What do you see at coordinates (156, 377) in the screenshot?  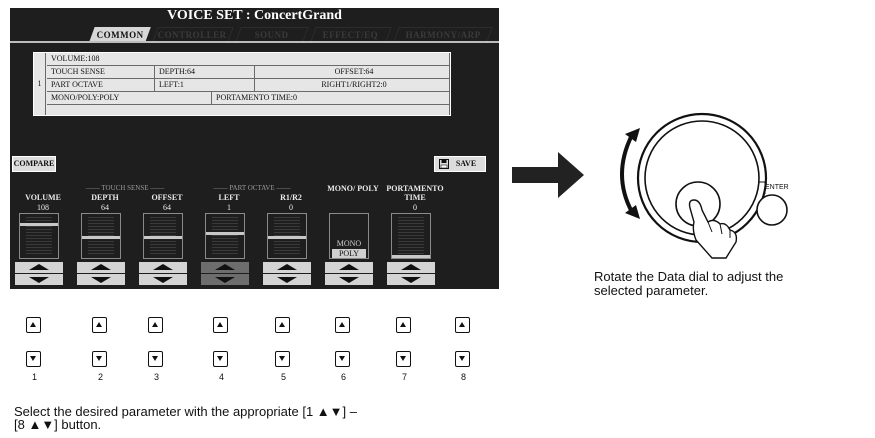 I see `button-number: 3` at bounding box center [156, 377].